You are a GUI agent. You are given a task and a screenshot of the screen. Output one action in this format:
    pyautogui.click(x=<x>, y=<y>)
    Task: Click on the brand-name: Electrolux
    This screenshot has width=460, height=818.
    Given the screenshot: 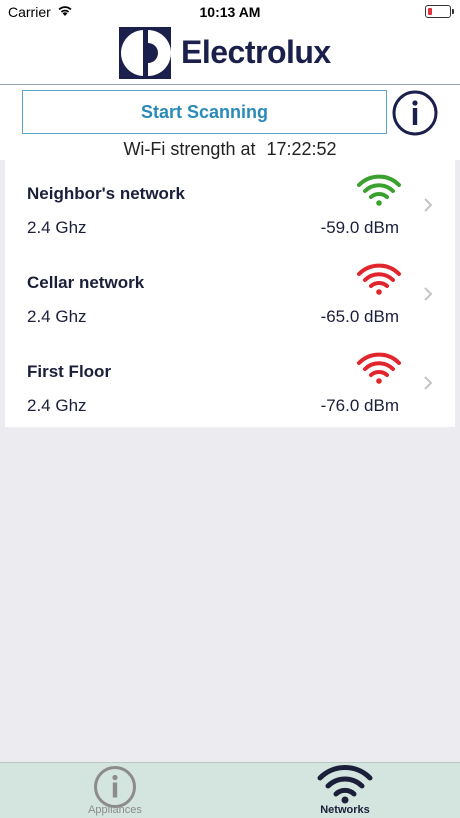 What is the action you would take?
    pyautogui.click(x=256, y=52)
    